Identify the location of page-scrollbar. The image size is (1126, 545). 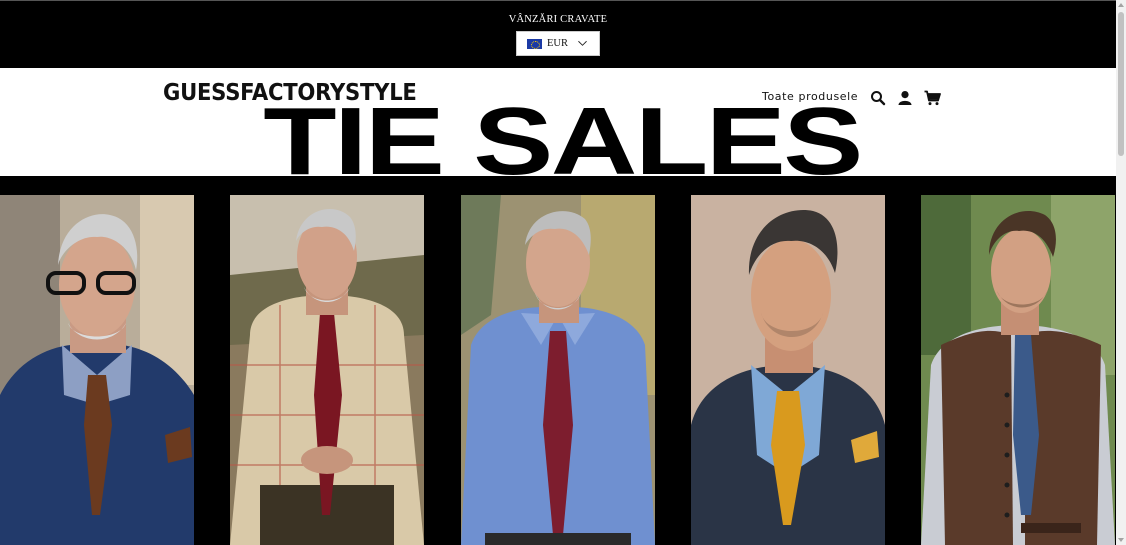
(1121, 272).